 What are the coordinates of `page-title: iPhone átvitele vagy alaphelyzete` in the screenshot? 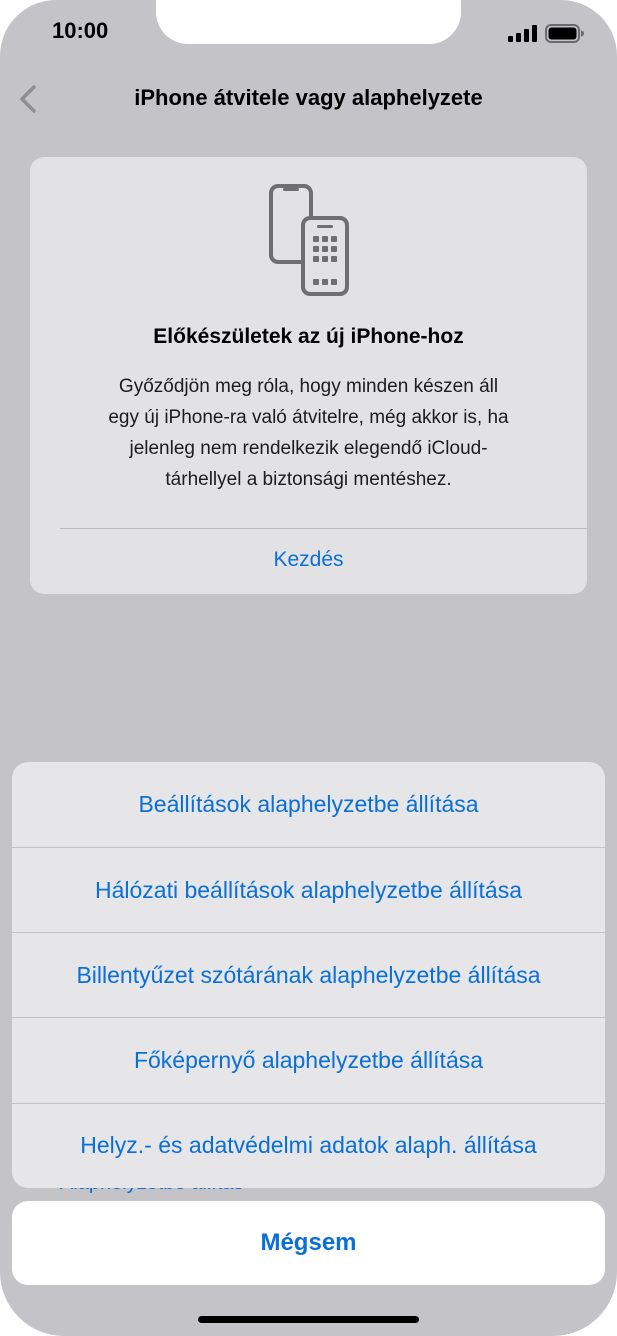 It's located at (308, 97).